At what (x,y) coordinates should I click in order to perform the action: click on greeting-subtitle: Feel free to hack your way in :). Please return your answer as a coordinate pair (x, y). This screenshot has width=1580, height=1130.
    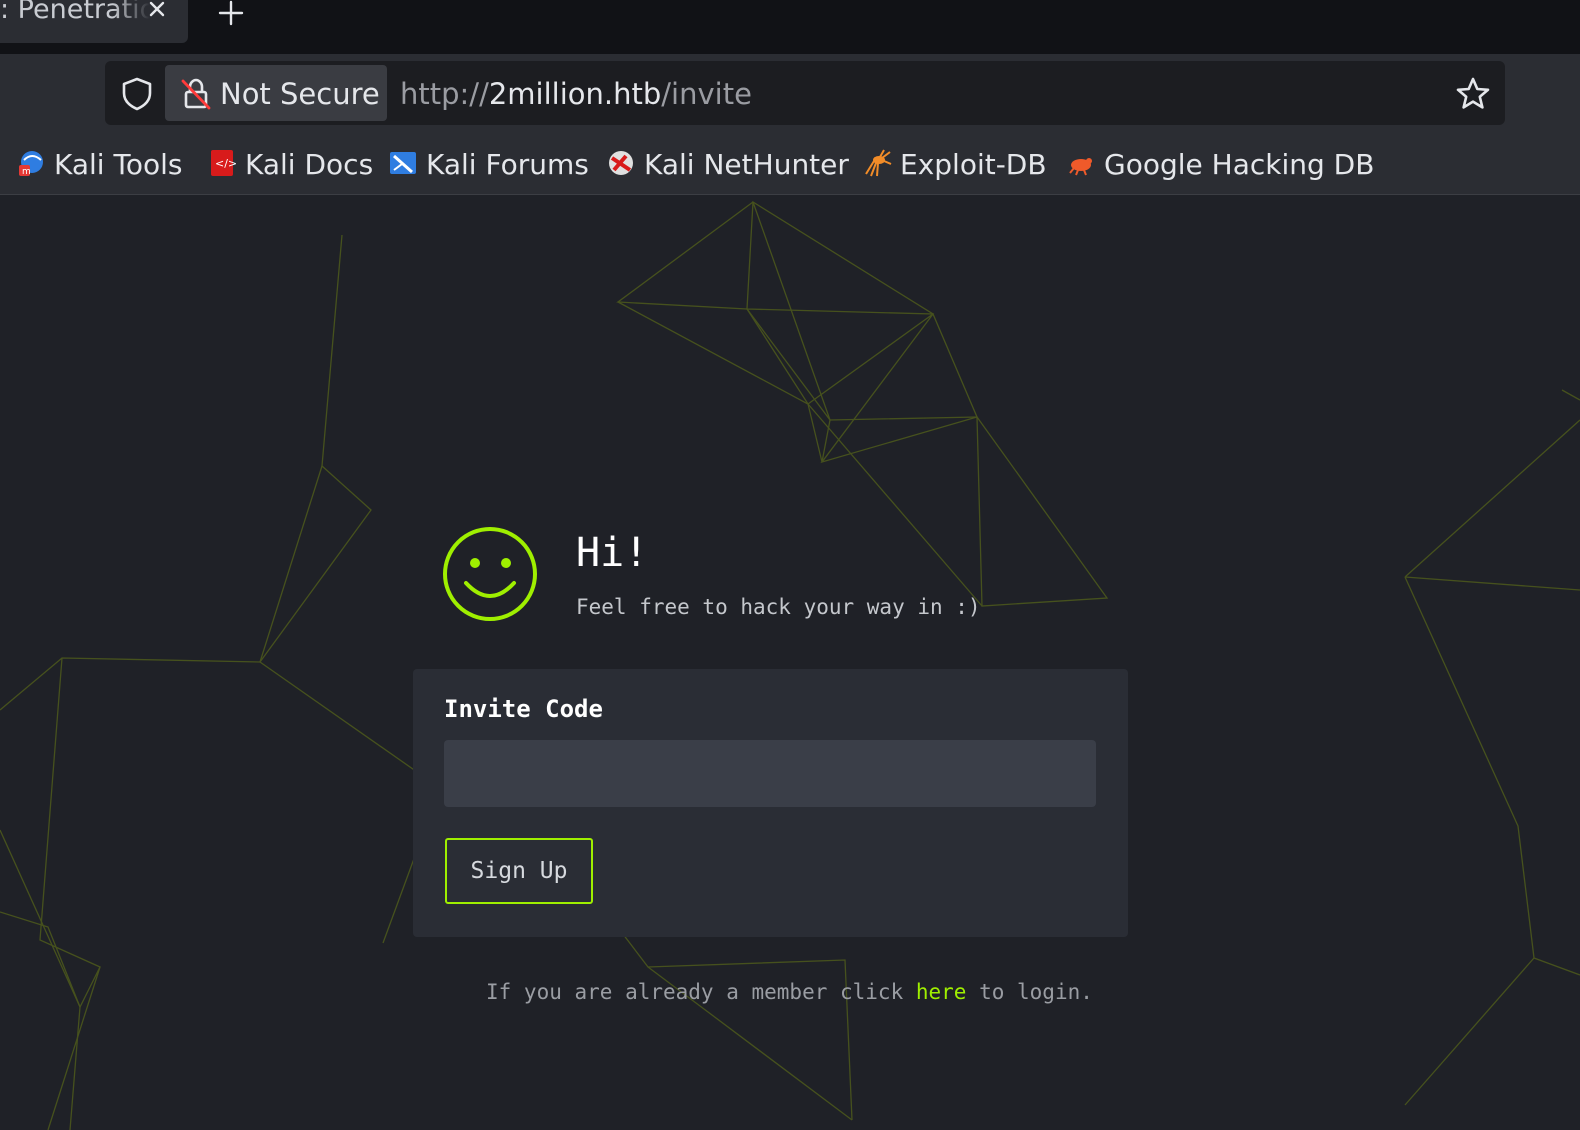
    Looking at the image, I should click on (778, 607).